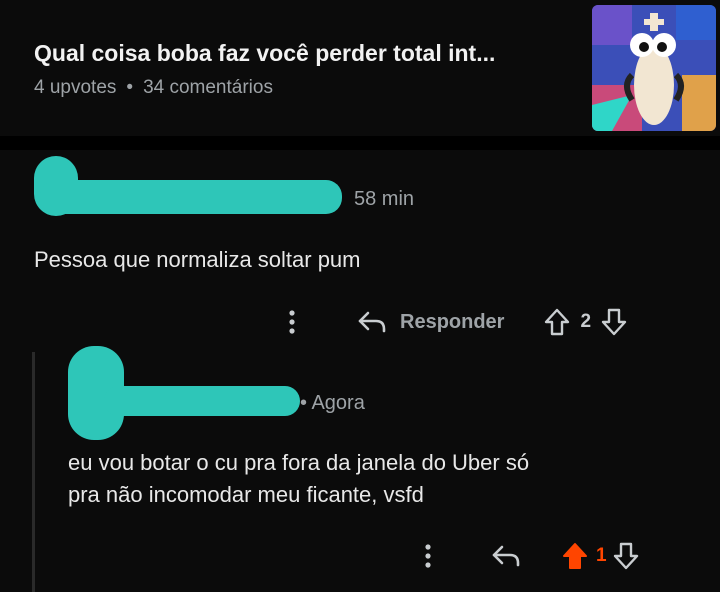 This screenshot has width=720, height=592. I want to click on vote-count: 1, so click(601, 555).